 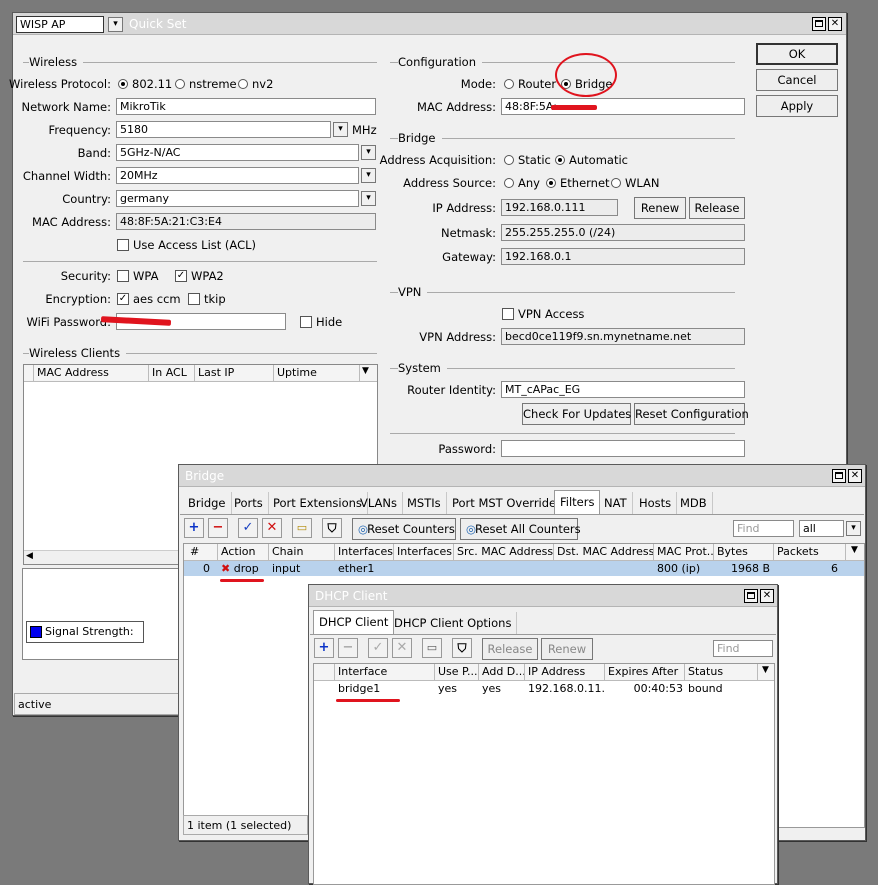 What do you see at coordinates (694, 503) in the screenshot?
I see `tab-mdb: MDB` at bounding box center [694, 503].